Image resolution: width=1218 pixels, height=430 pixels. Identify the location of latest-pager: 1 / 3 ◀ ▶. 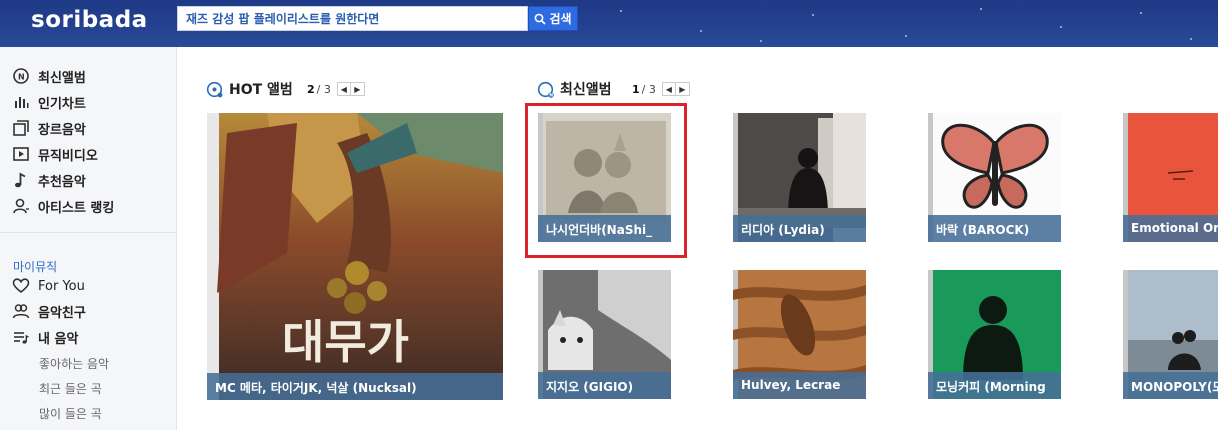
(661, 89).